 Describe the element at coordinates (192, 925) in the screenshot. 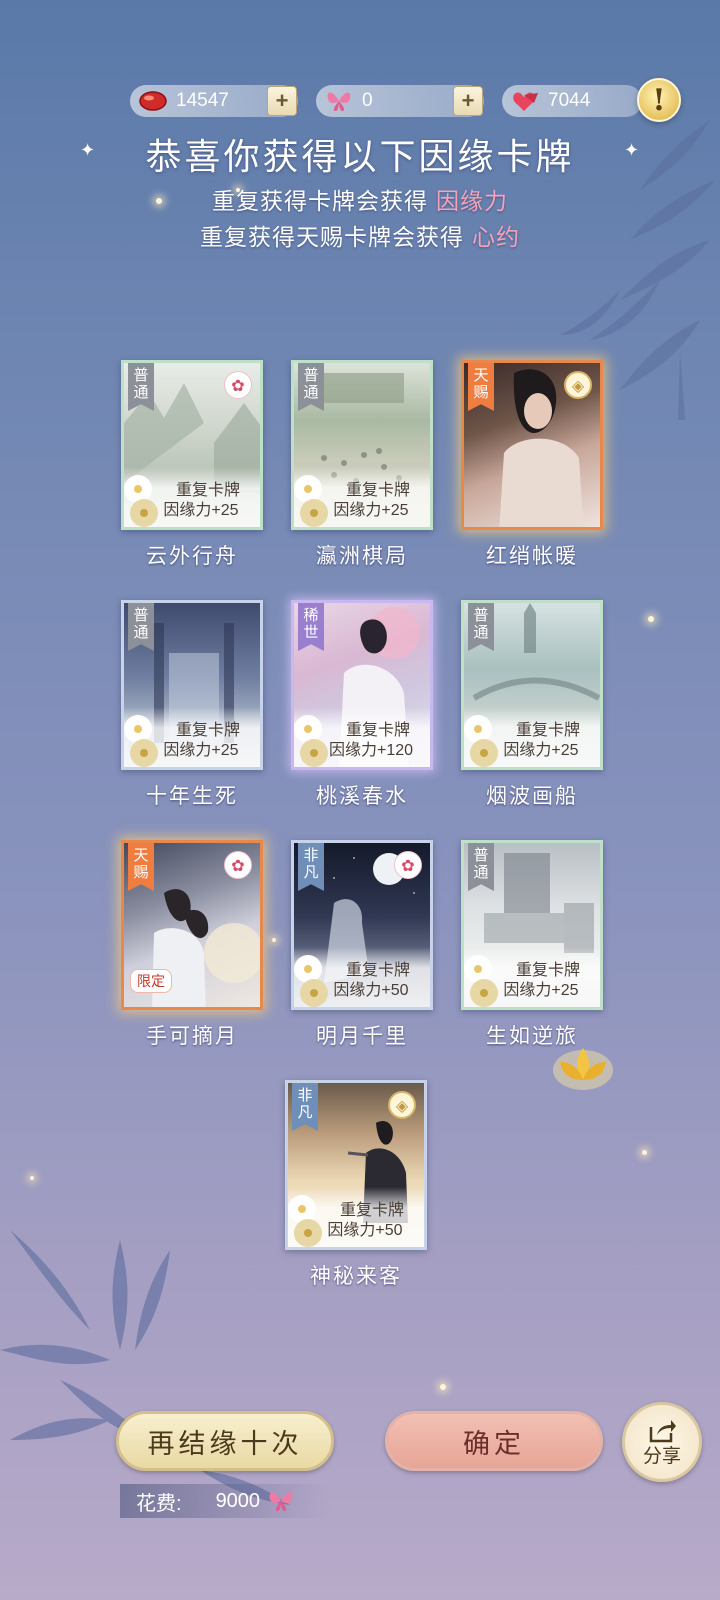

I see `card-frame: 天赐 ✿ 限定` at that location.